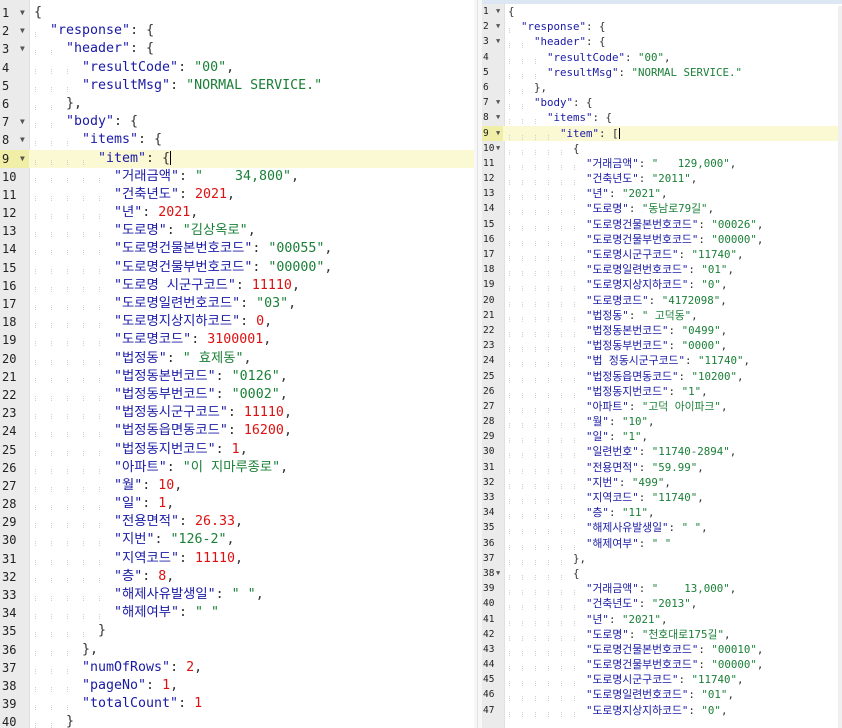 The width and height of the screenshot is (842, 728). Describe the element at coordinates (662, 300) in the screenshot. I see `code-line: 20 "도로명코드": "4172098",` at that location.